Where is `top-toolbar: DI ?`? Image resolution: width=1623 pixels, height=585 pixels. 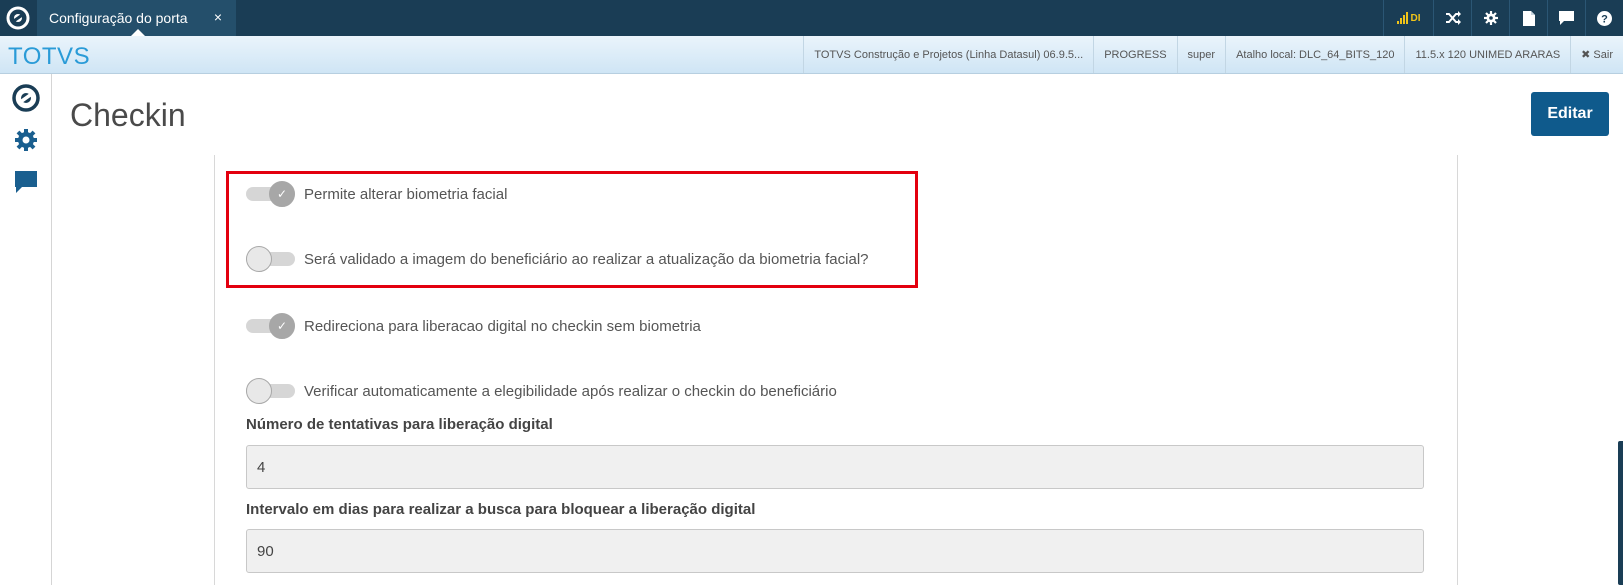 top-toolbar: DI ? is located at coordinates (1503, 18).